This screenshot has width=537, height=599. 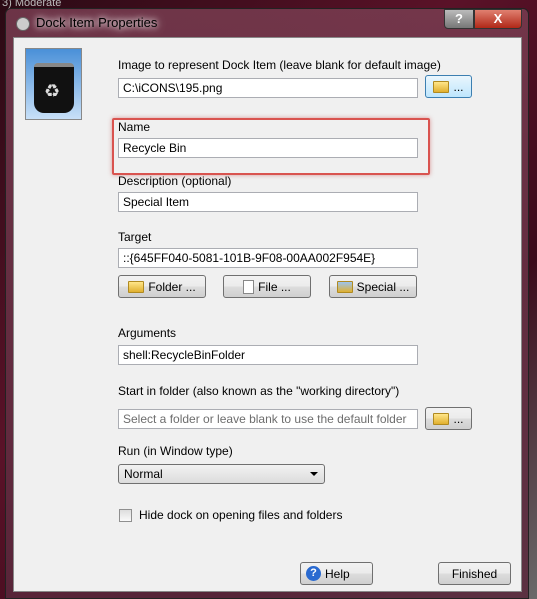 What do you see at coordinates (147, 333) in the screenshot?
I see `arguments-label: Arguments` at bounding box center [147, 333].